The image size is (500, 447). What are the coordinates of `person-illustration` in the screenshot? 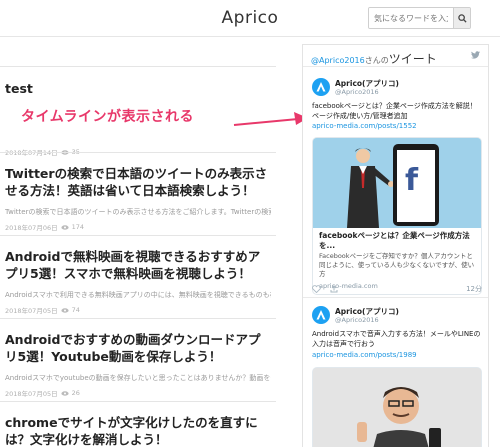 It's located at (397, 407).